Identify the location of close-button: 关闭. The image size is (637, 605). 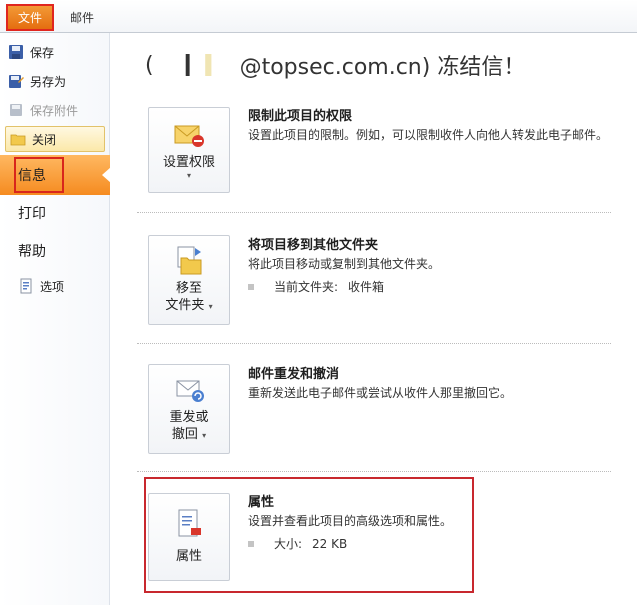
(55, 139).